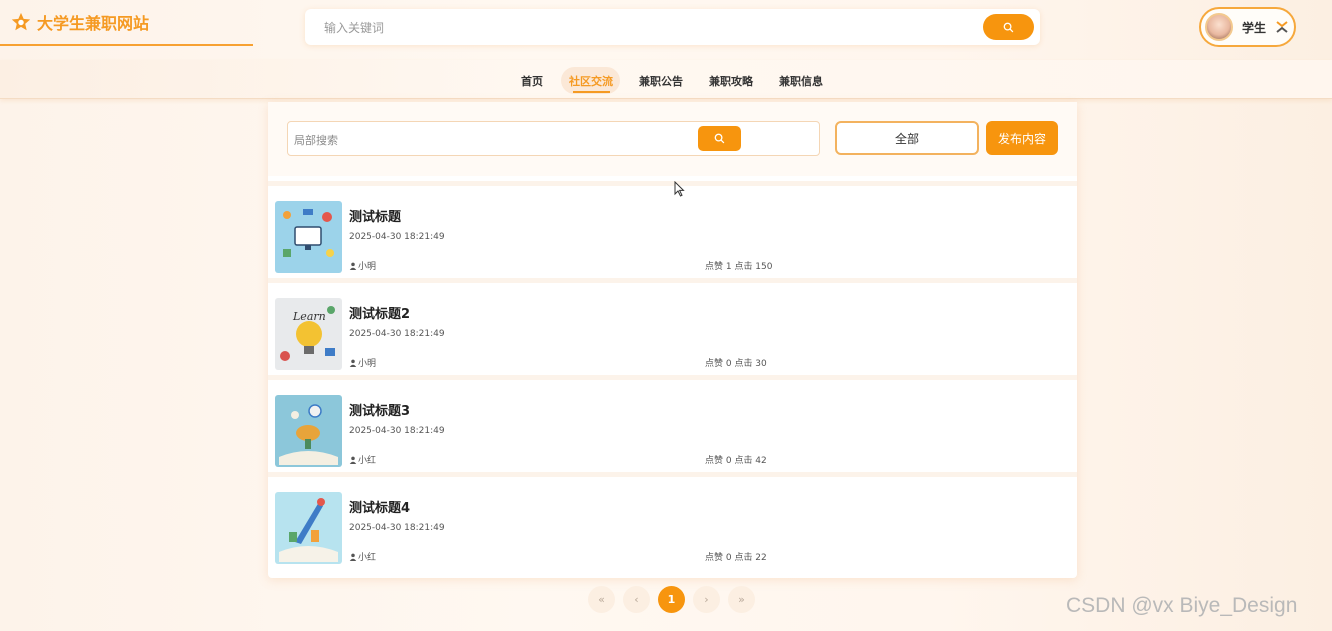  What do you see at coordinates (731, 81) in the screenshot?
I see `nav-item-guides: 兼职攻略` at bounding box center [731, 81].